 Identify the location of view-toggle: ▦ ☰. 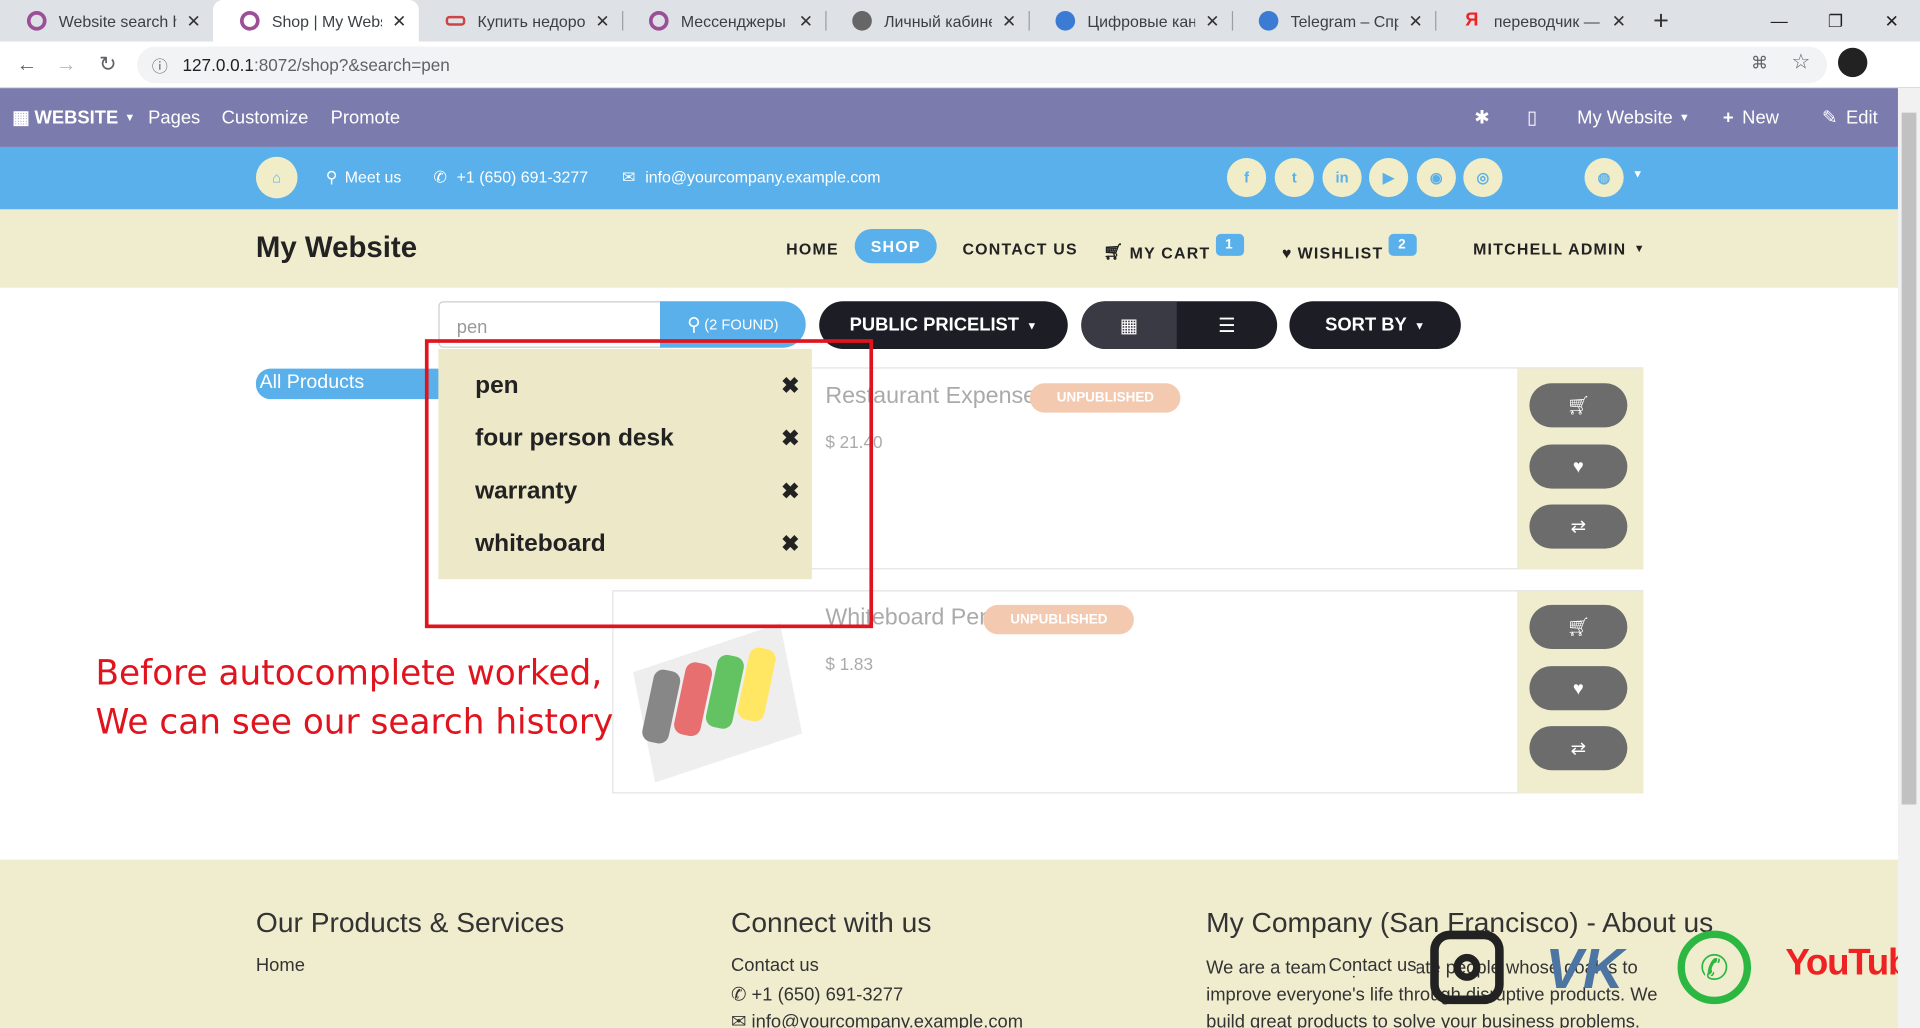
(1179, 325).